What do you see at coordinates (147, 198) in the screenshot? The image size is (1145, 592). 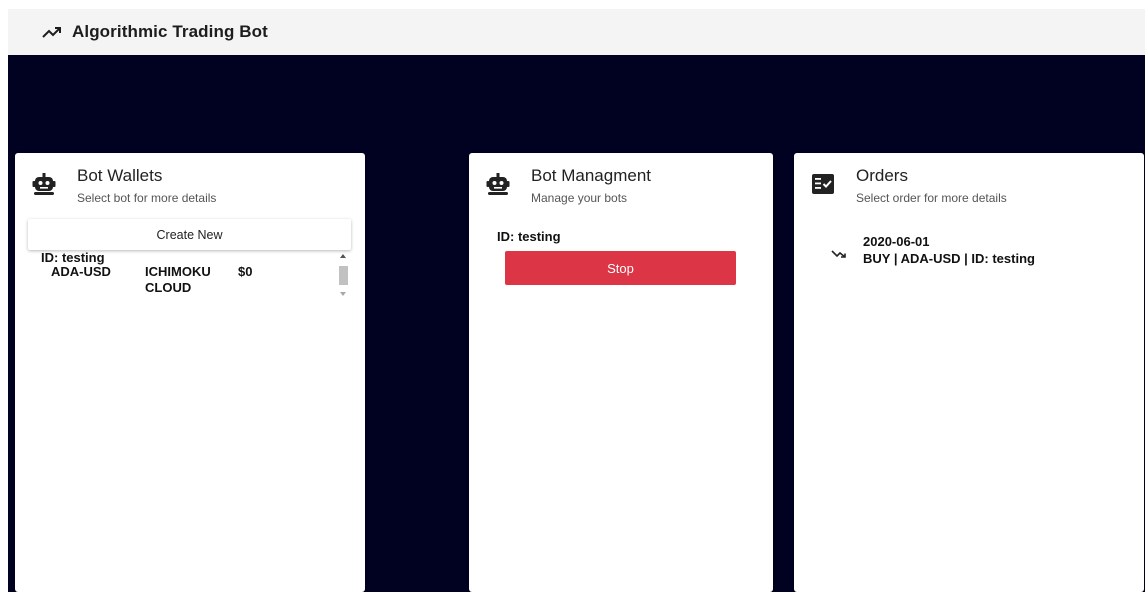 I see `bot-wallets-subtitle: Select bot for more details` at bounding box center [147, 198].